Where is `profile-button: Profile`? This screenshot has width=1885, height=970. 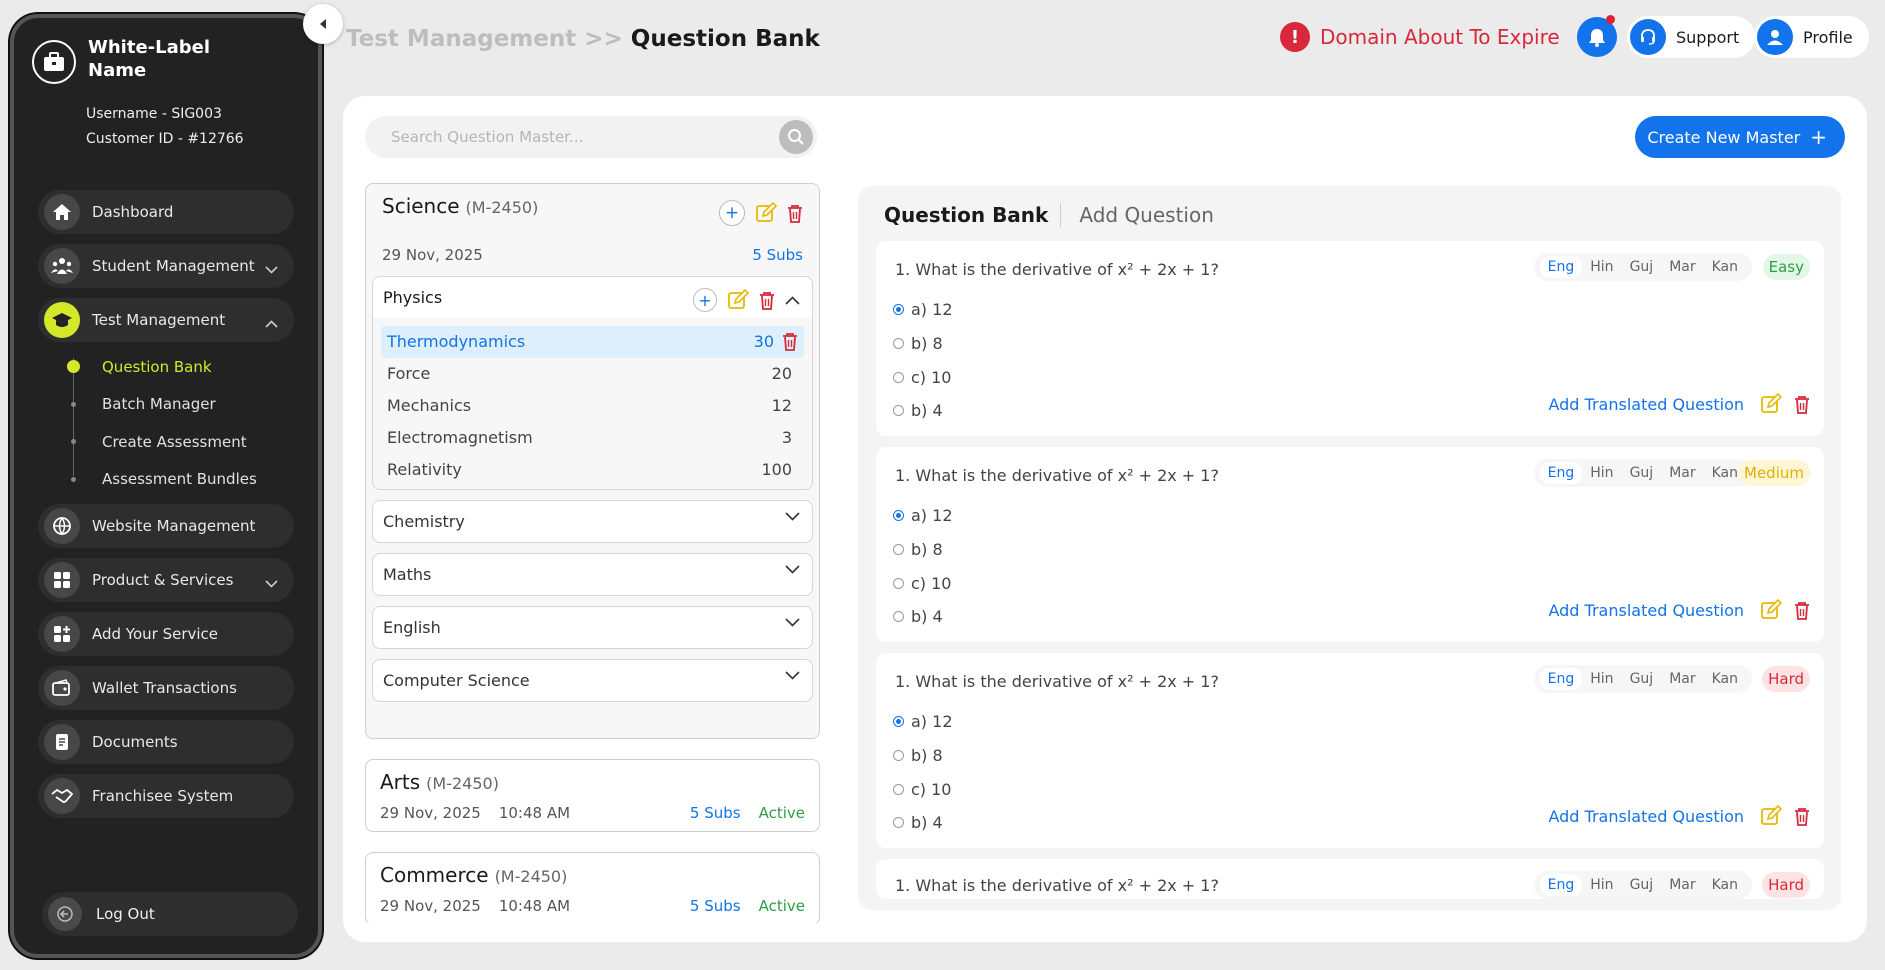
profile-button: Profile is located at coordinates (1811, 37).